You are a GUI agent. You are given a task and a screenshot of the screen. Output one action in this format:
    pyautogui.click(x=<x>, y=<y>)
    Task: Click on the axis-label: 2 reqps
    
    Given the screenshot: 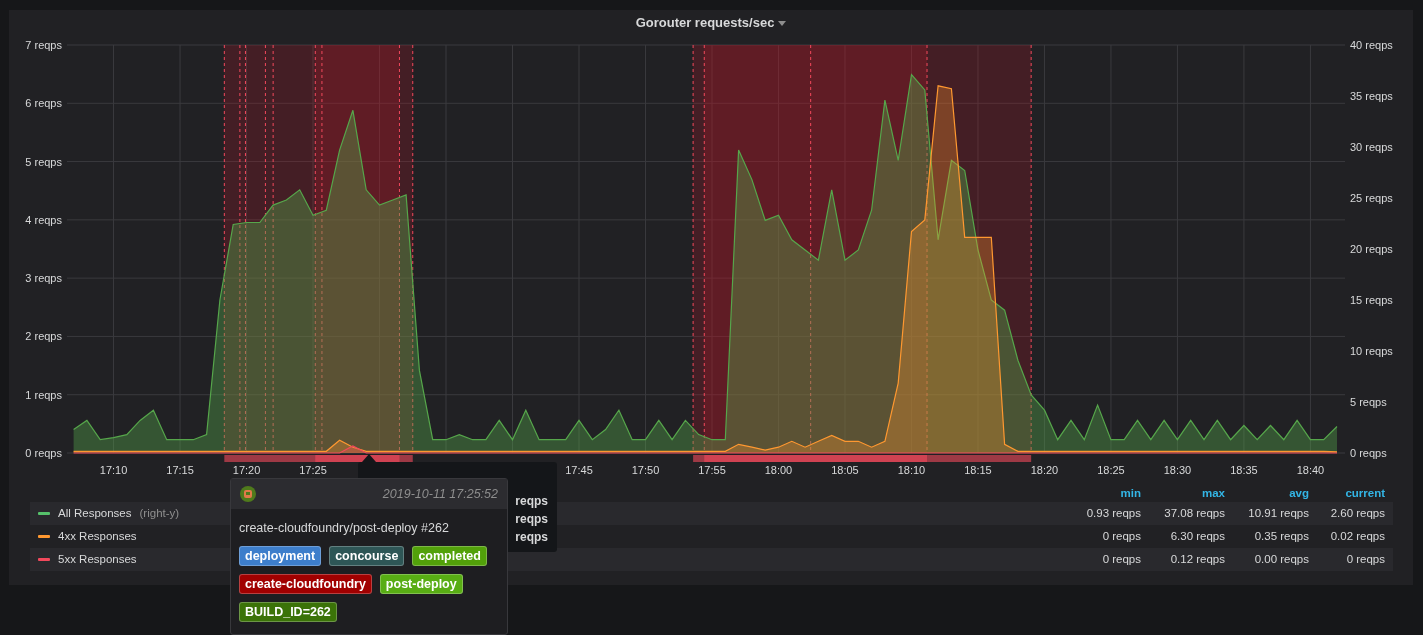 What is the action you would take?
    pyautogui.click(x=43, y=336)
    